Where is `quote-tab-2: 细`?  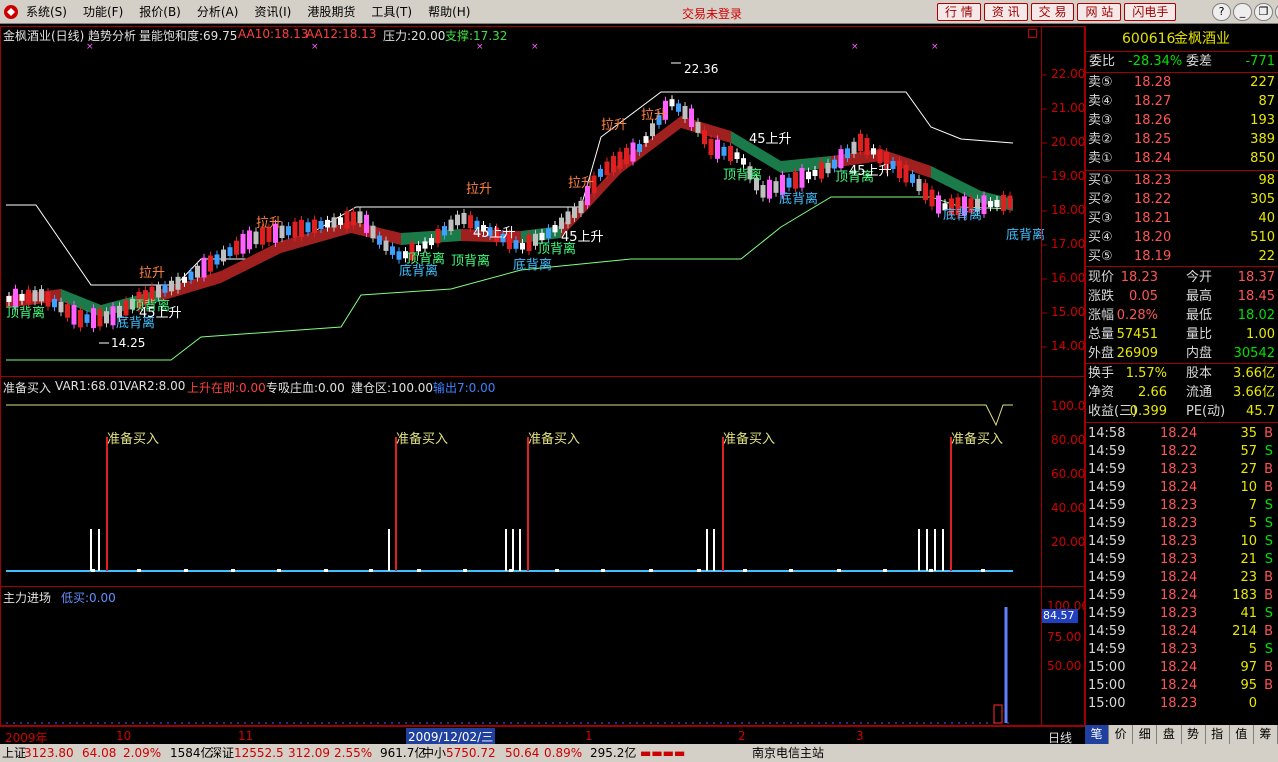 quote-tab-2: 细 is located at coordinates (1145, 734).